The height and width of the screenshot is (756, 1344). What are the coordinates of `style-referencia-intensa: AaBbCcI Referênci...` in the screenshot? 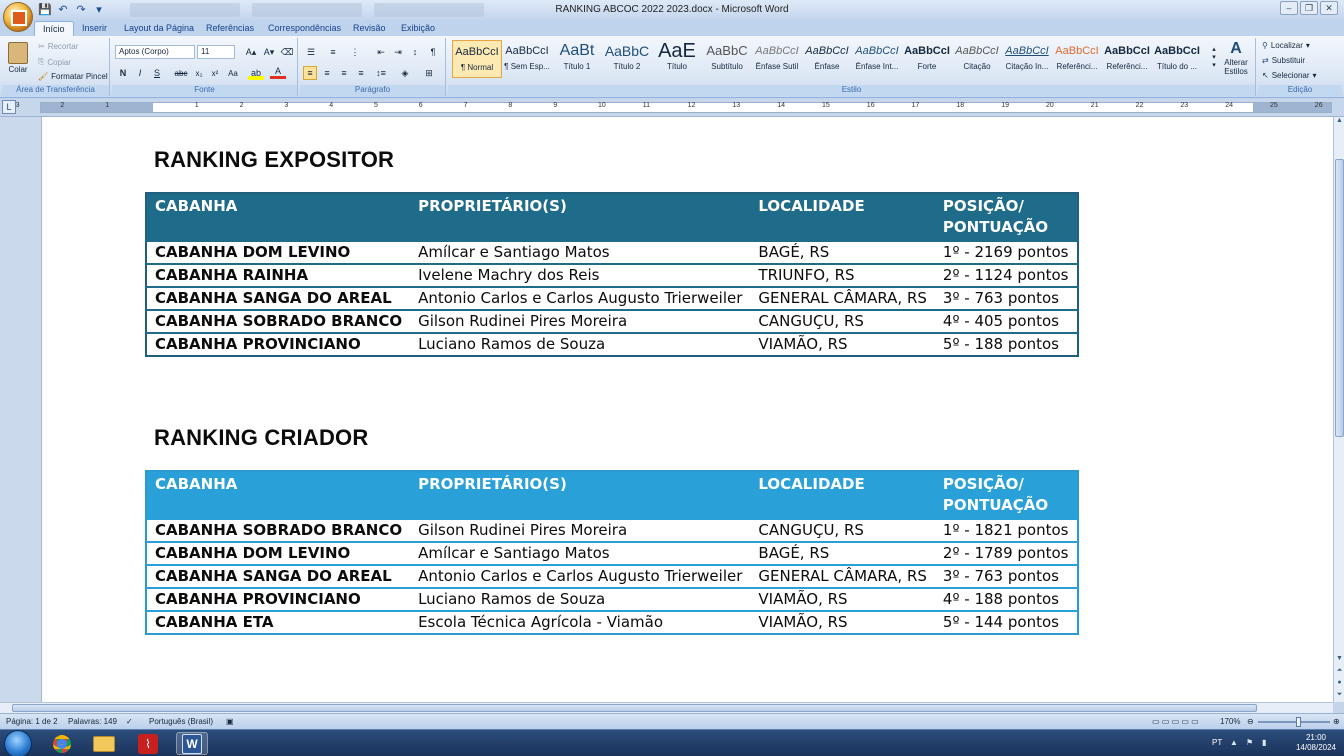 It's located at (1127, 59).